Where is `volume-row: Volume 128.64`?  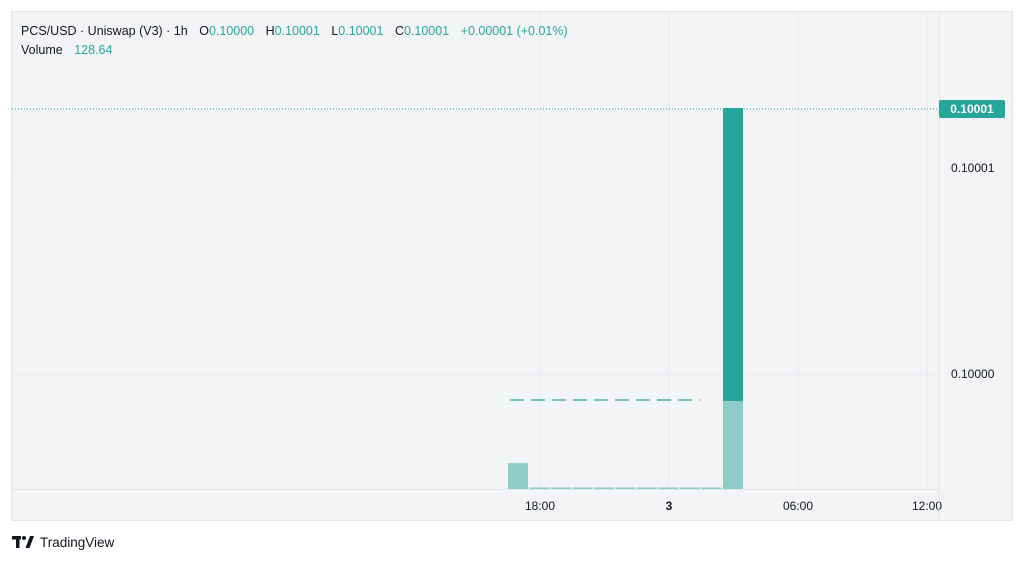 volume-row: Volume 128.64 is located at coordinates (294, 50).